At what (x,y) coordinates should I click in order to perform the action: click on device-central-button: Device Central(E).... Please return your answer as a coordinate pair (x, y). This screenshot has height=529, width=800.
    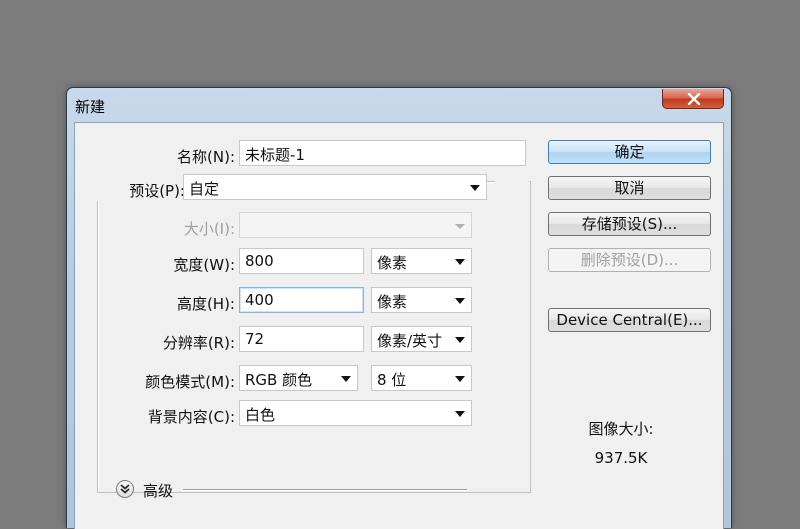
    Looking at the image, I should click on (629, 320).